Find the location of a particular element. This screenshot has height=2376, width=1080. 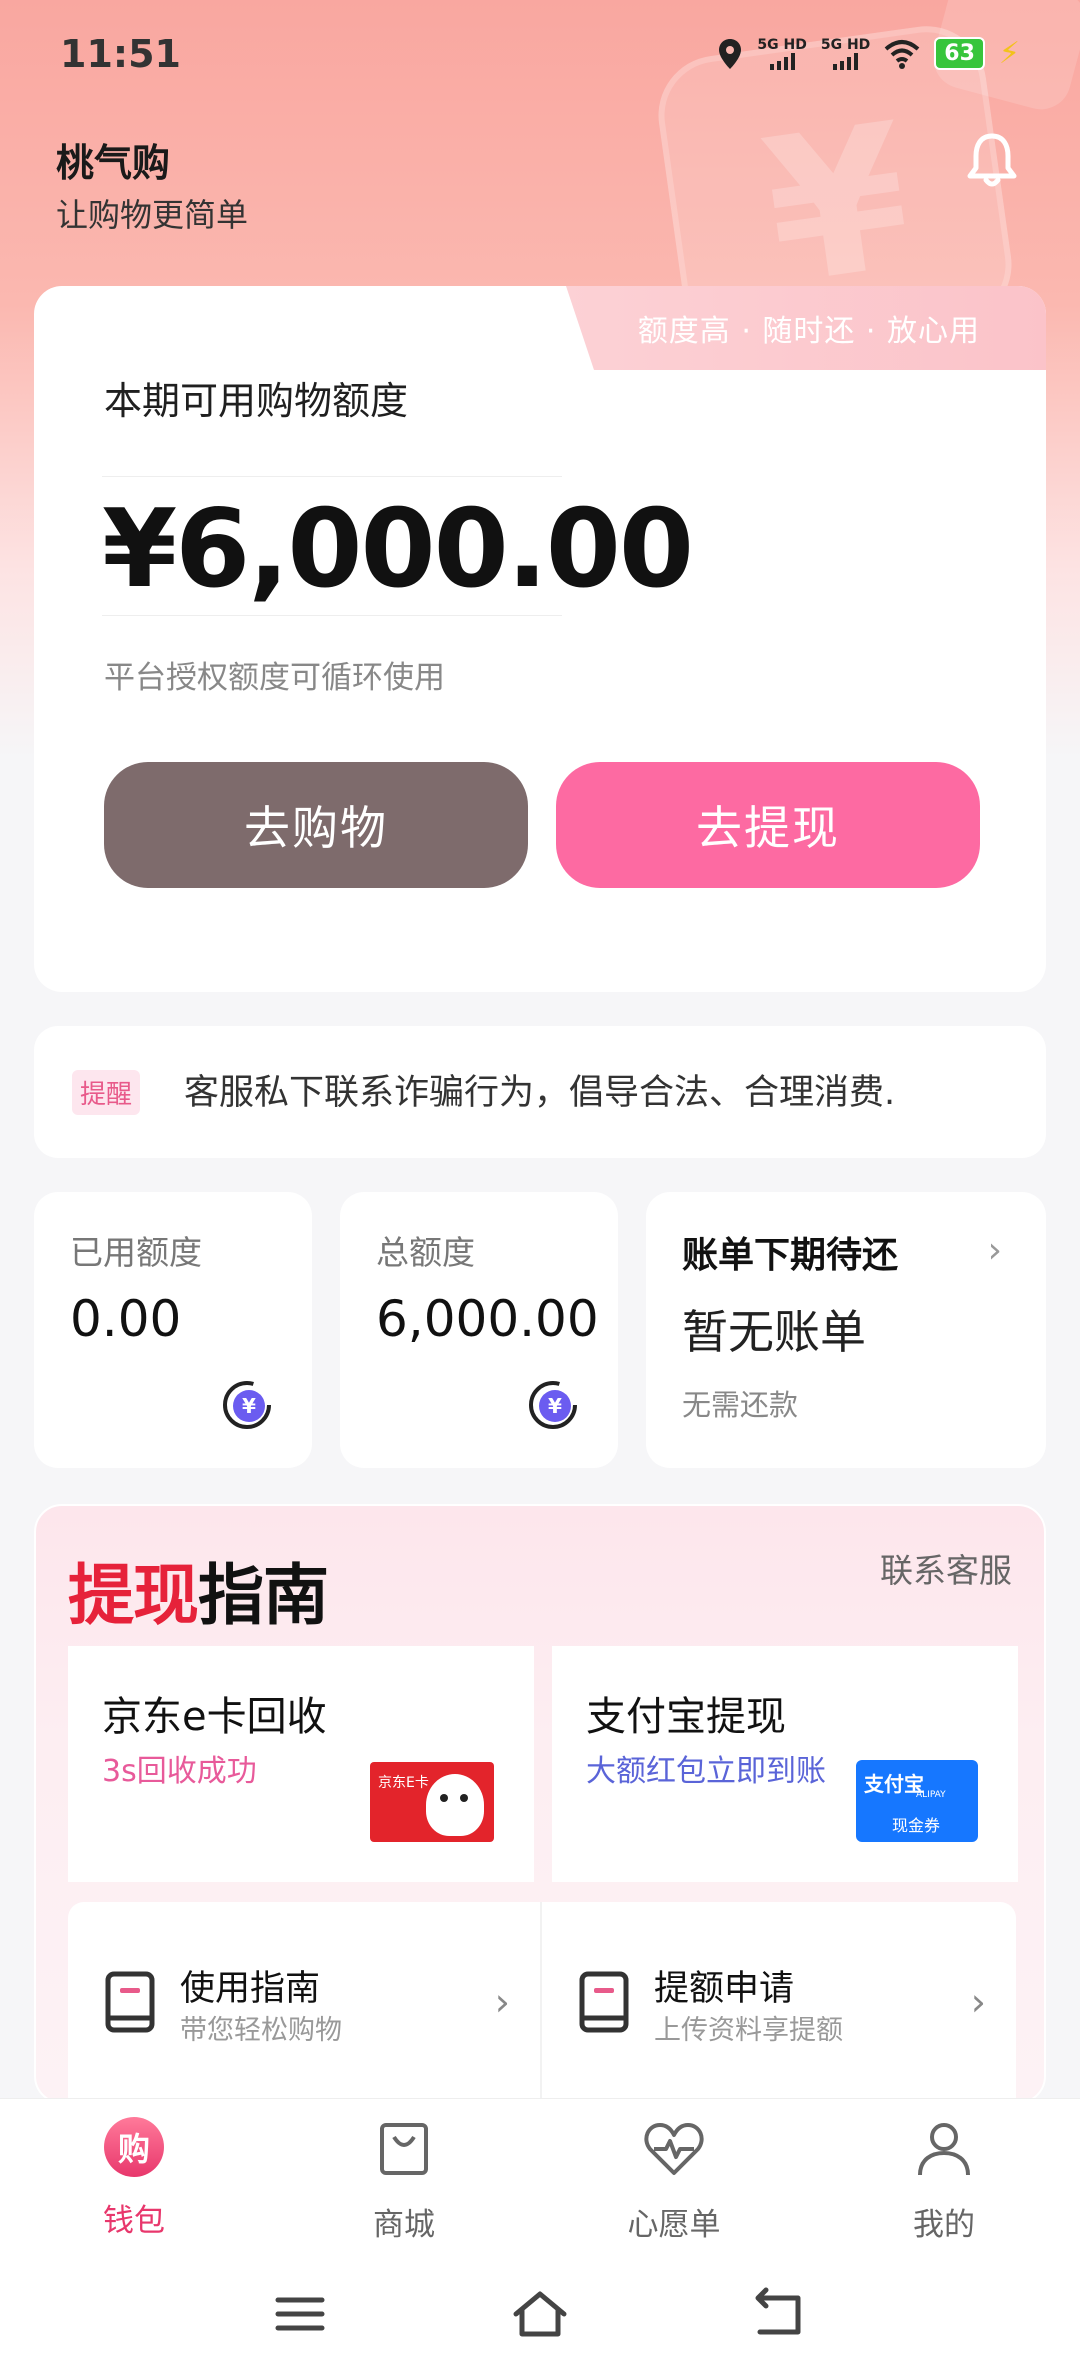

used-credit-card: 已用额度 0.00 ¥ is located at coordinates (173, 1330).